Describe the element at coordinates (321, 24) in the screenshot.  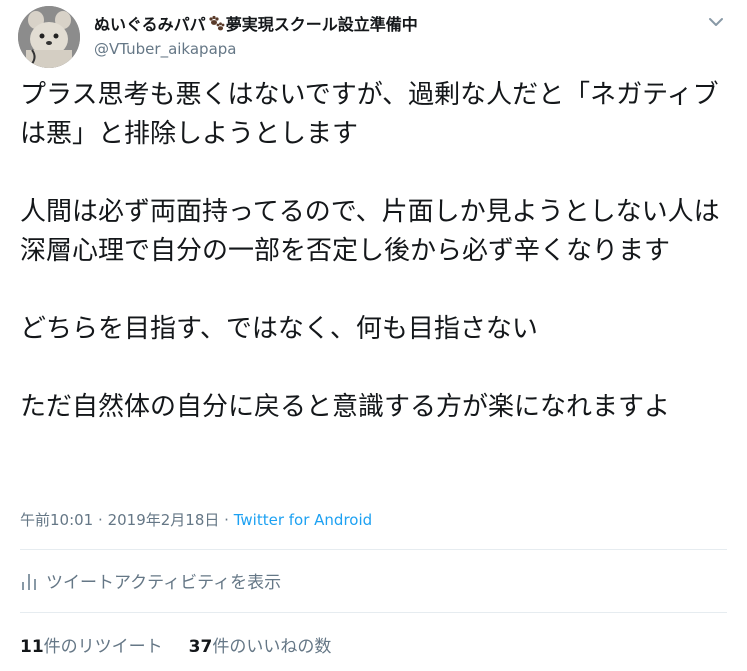
I see `display-name-suffix: 夢実現スクール設立準備中` at that location.